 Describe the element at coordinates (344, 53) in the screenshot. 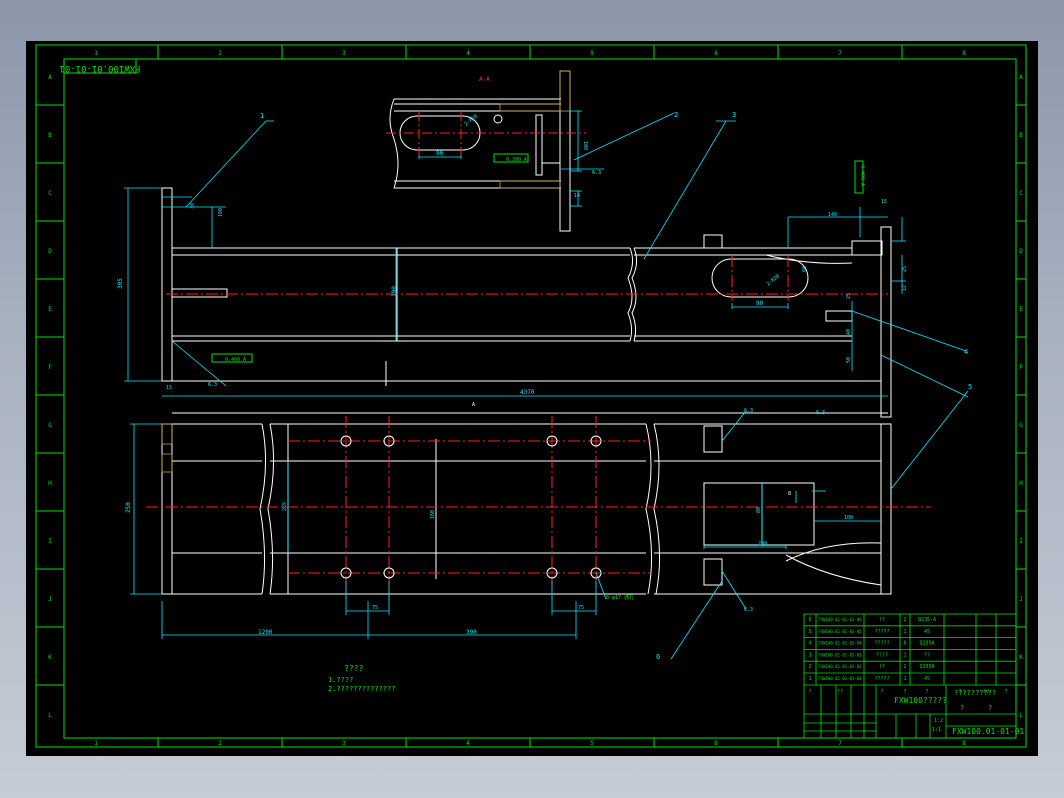

I see `column-label-top: 3` at that location.